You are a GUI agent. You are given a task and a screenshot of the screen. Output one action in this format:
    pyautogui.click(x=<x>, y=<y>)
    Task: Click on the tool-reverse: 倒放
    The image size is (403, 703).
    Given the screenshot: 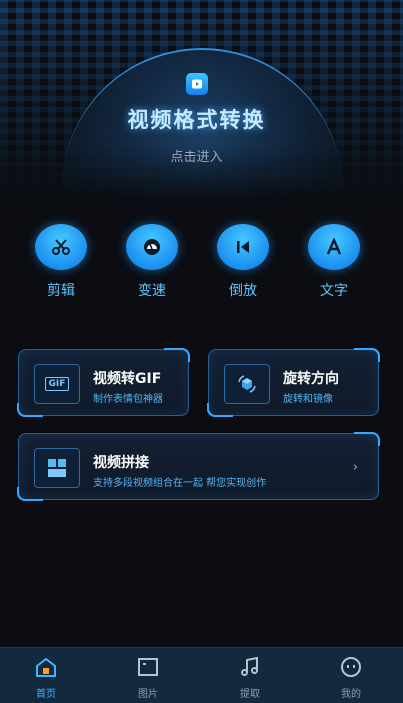 What is the action you would take?
    pyautogui.click(x=243, y=262)
    